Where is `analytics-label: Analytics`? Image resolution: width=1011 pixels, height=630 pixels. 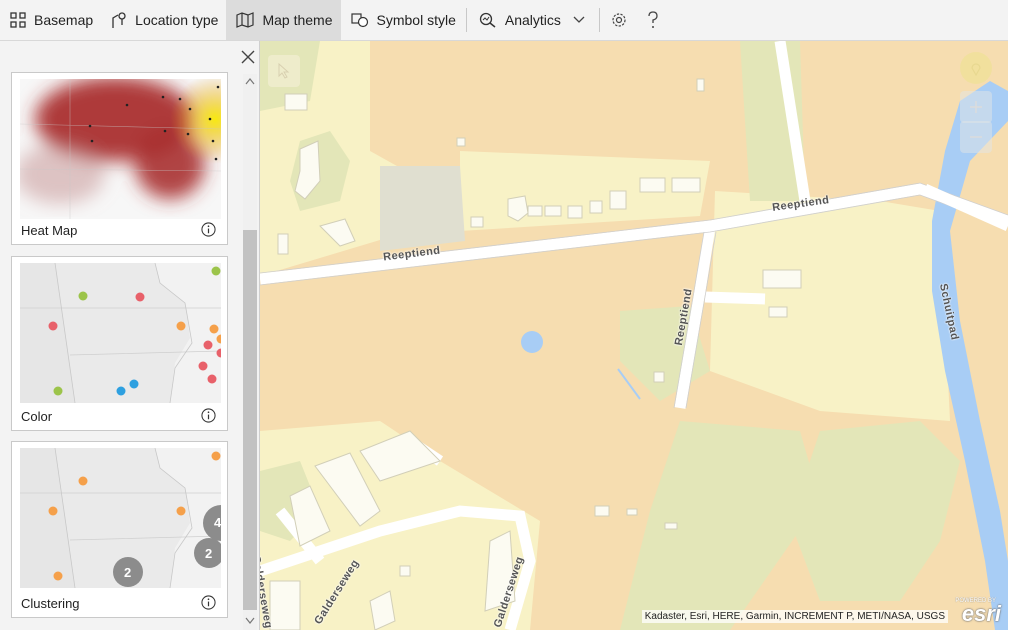 analytics-label: Analytics is located at coordinates (532, 20).